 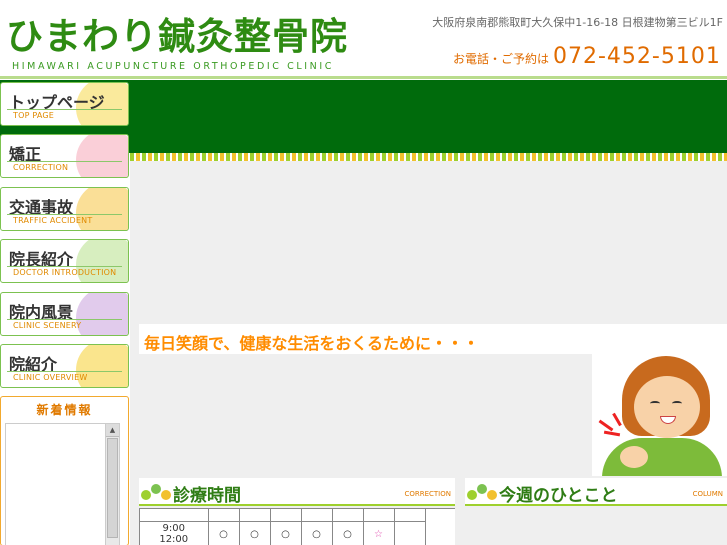 I want to click on illustration-hand, so click(x=634, y=457).